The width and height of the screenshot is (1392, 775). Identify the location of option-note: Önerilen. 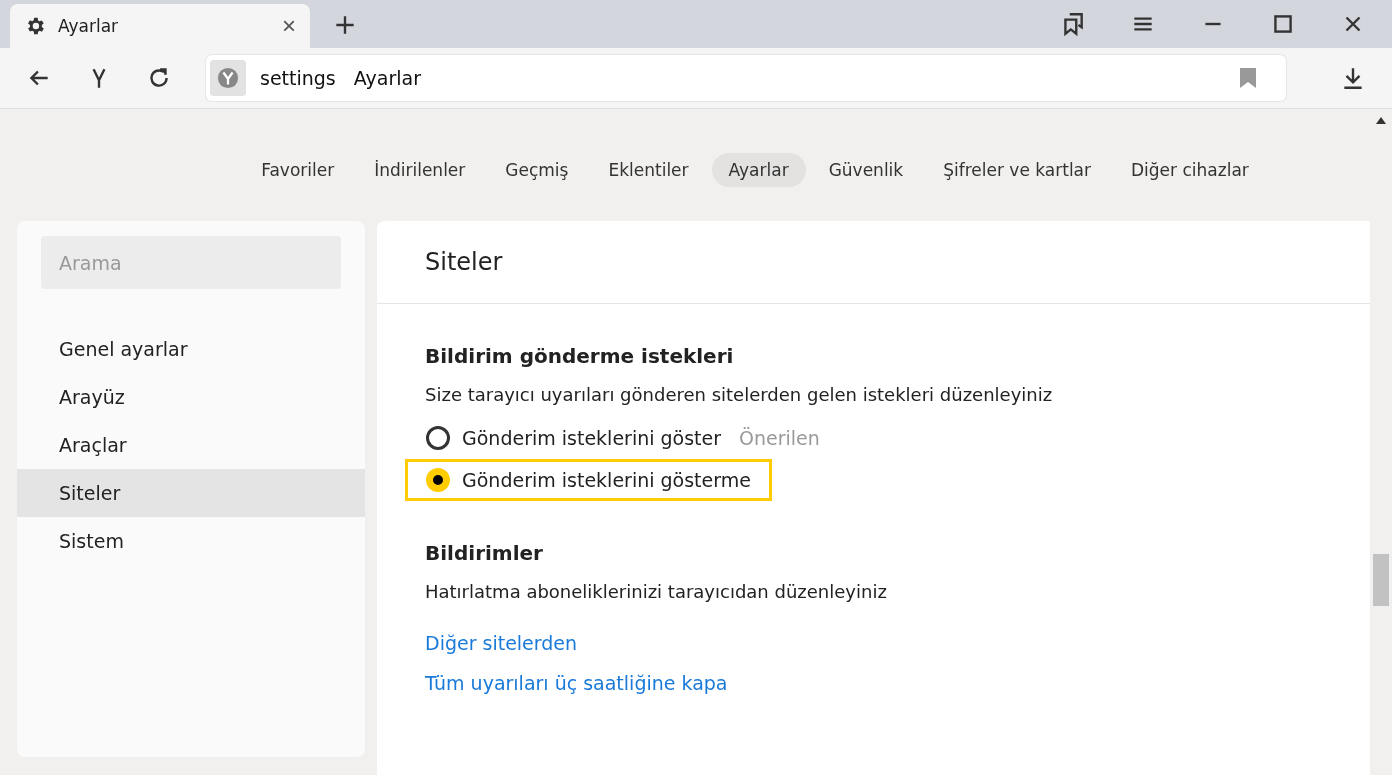
(779, 438).